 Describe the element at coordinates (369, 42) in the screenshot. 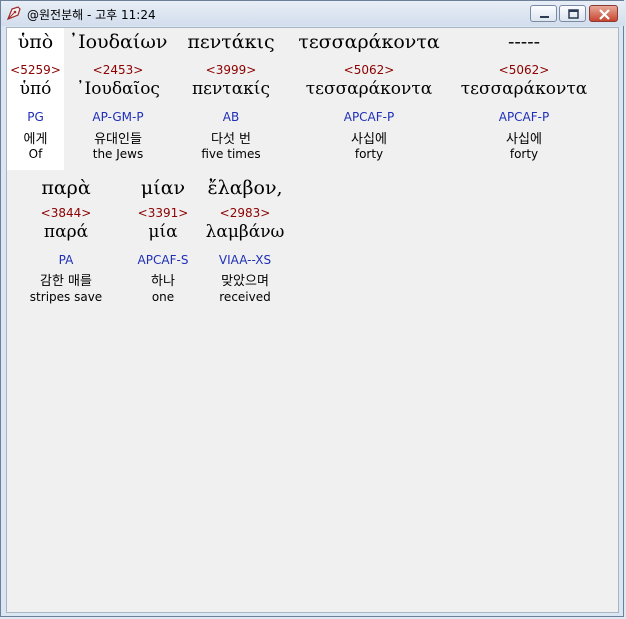

I see `greek-word: τεσσαράκοντα` at that location.